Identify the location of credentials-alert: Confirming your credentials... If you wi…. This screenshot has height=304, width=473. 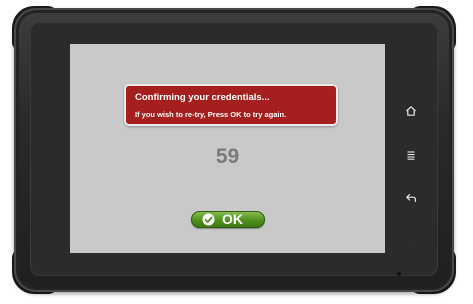
(231, 105).